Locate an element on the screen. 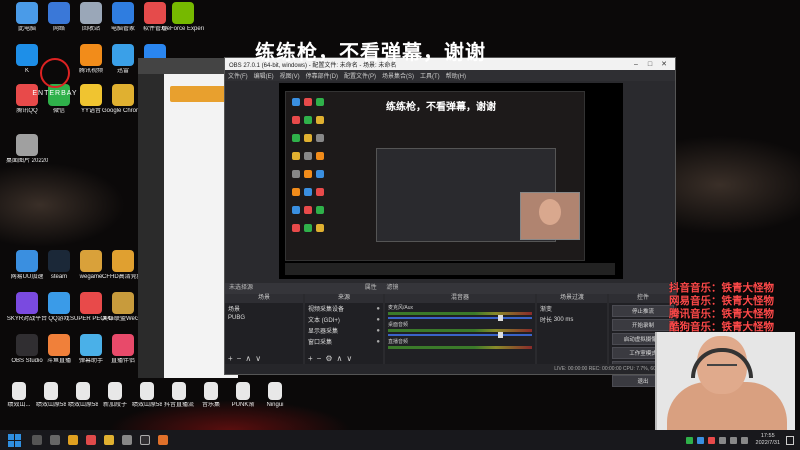 Image resolution: width=800 pixels, height=450 pixels. desktop-file-icon: 新加段子 is located at coordinates (115, 395).